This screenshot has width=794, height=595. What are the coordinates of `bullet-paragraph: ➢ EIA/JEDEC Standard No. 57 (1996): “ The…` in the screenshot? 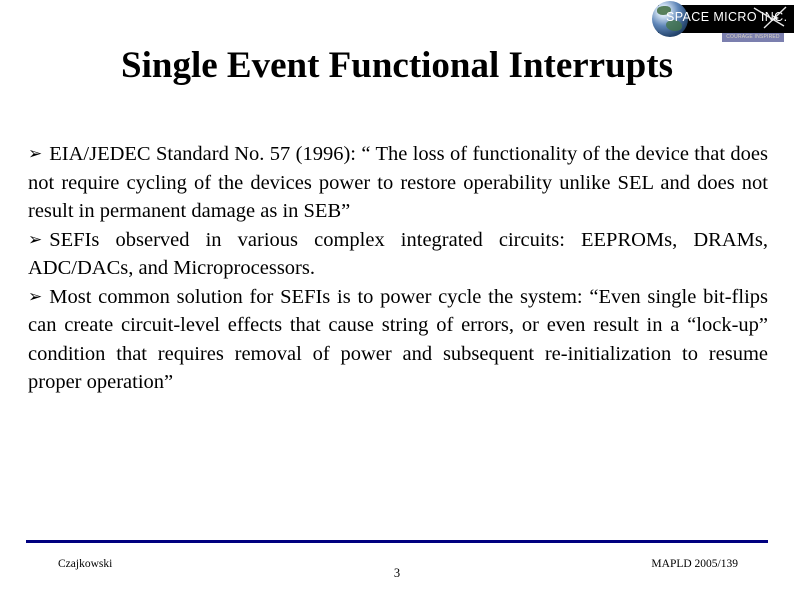 It's located at (398, 183).